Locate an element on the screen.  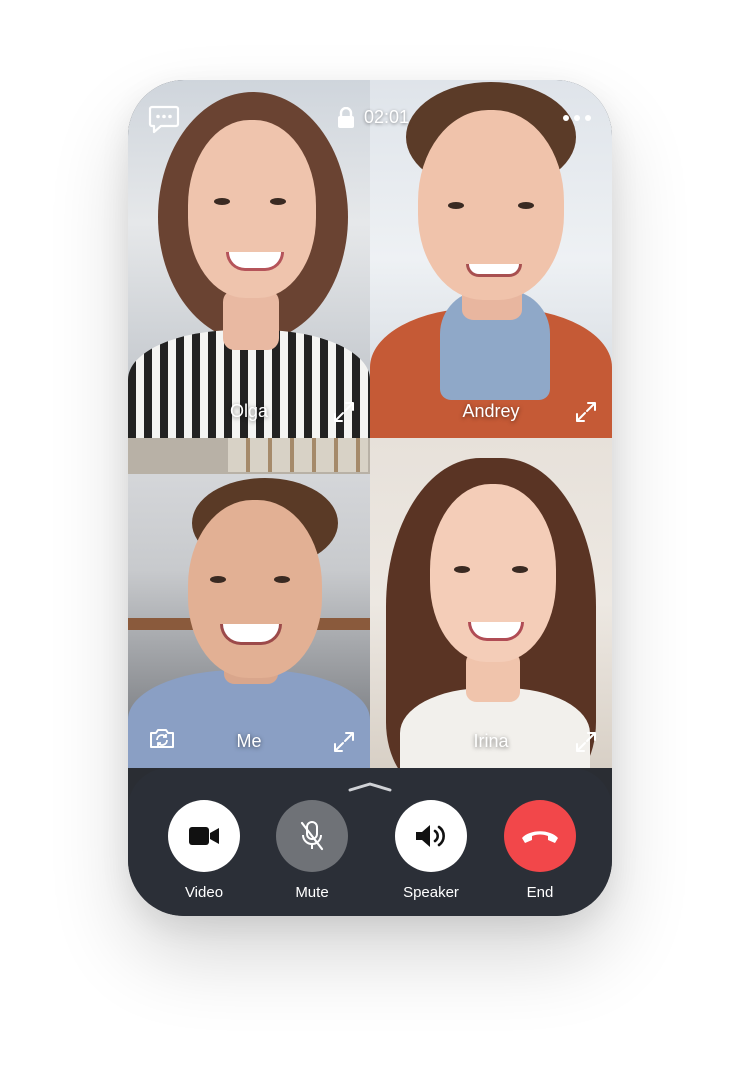
lock-icon is located at coordinates (346, 117).